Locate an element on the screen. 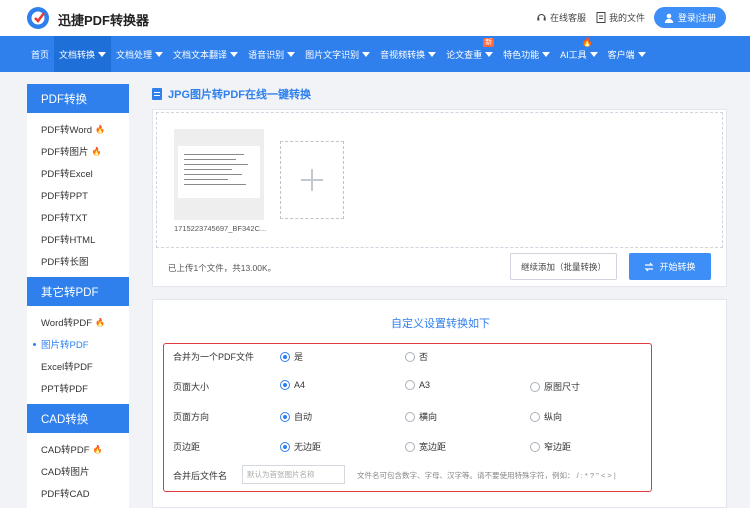 The height and width of the screenshot is (508, 750). uploaded-file-thumbnail is located at coordinates (219, 174).